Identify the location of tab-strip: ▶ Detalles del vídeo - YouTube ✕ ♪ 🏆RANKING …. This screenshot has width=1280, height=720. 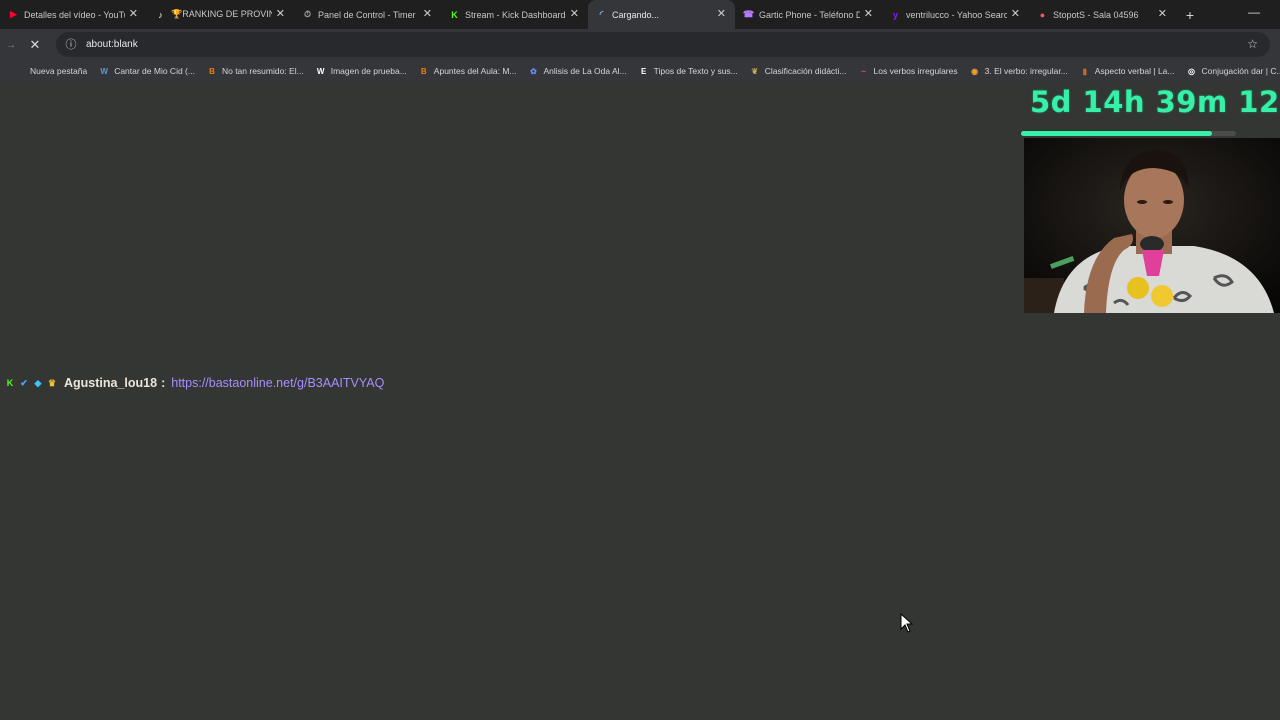
(640, 14).